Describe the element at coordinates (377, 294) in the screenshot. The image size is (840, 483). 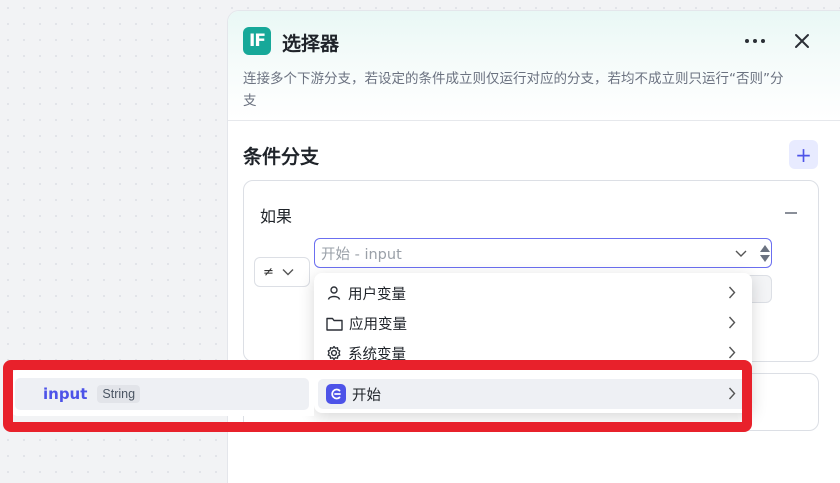
I see `menu-item-label: 用户变量` at that location.